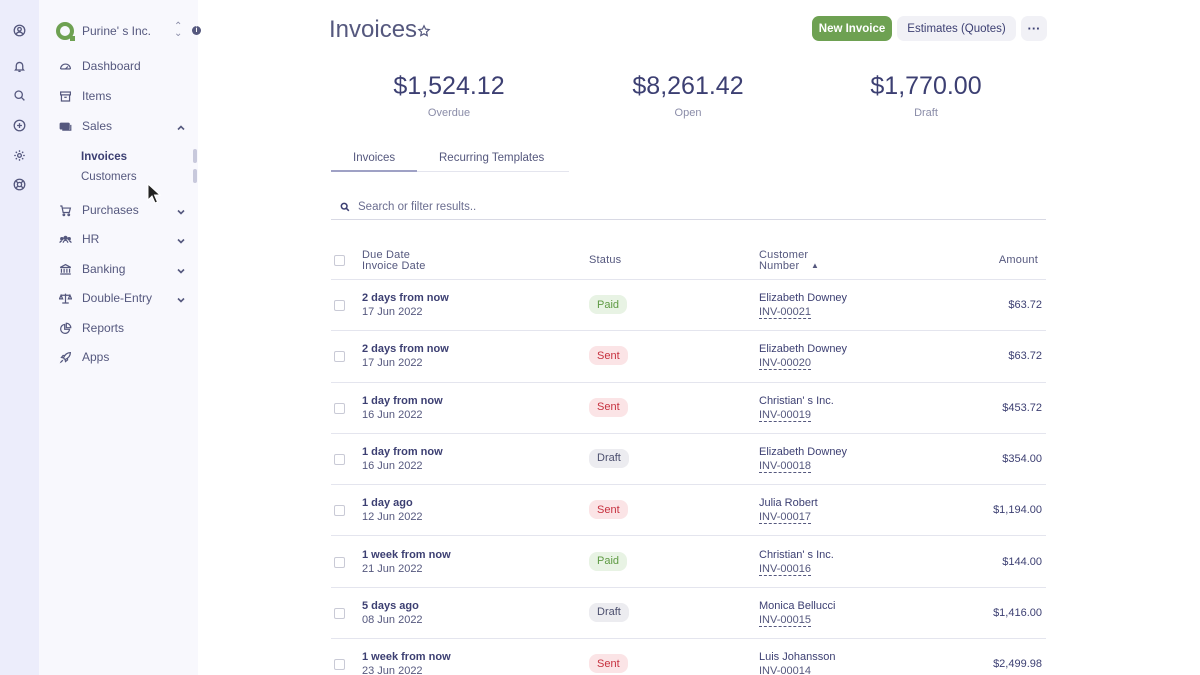 The width and height of the screenshot is (1200, 675). I want to click on invoice-date: 21 Jun 2022, so click(392, 568).